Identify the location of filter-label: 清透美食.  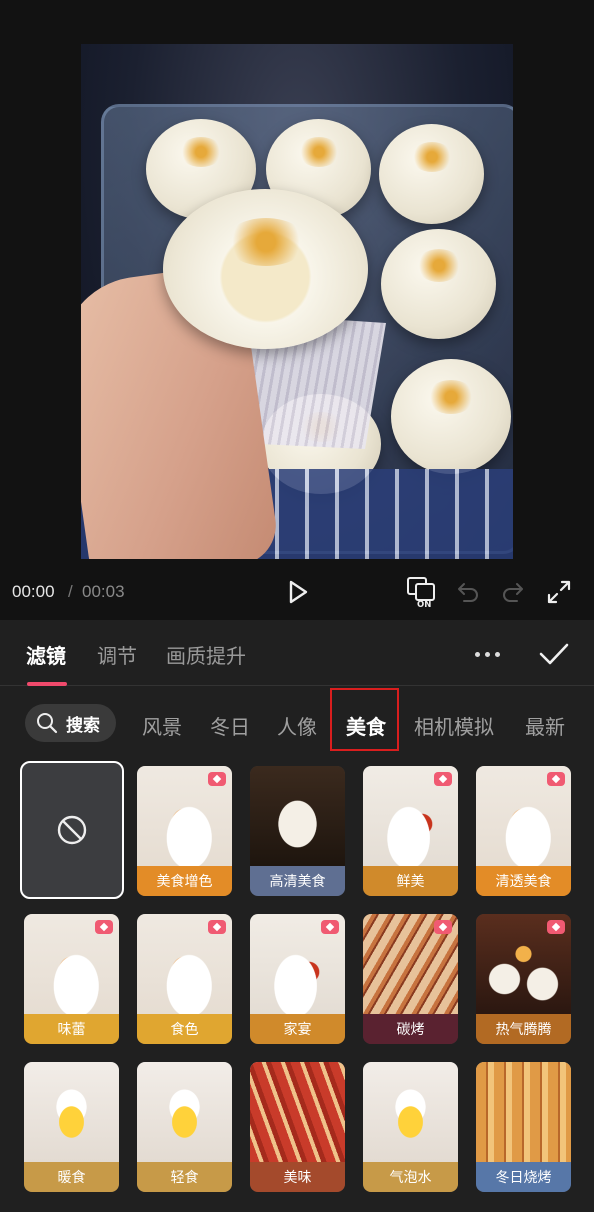
(523, 881).